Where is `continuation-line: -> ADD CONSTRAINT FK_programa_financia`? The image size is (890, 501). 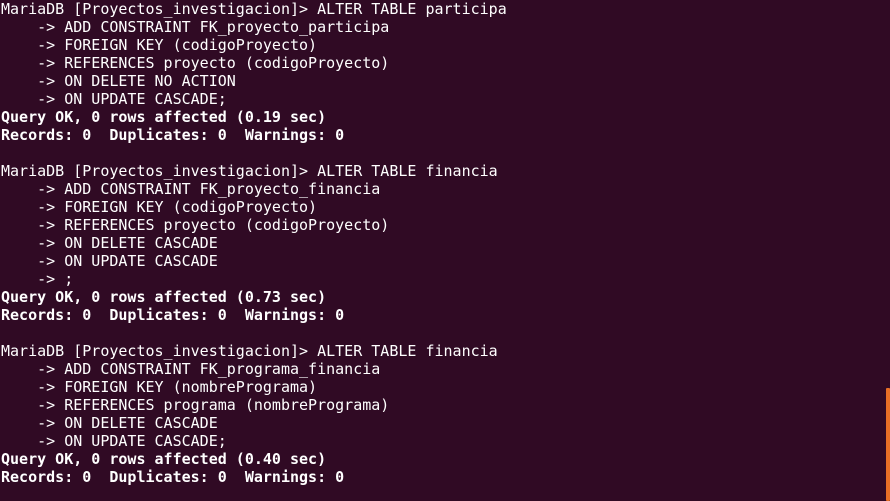 continuation-line: -> ADD CONSTRAINT FK_programa_financia is located at coordinates (191, 369).